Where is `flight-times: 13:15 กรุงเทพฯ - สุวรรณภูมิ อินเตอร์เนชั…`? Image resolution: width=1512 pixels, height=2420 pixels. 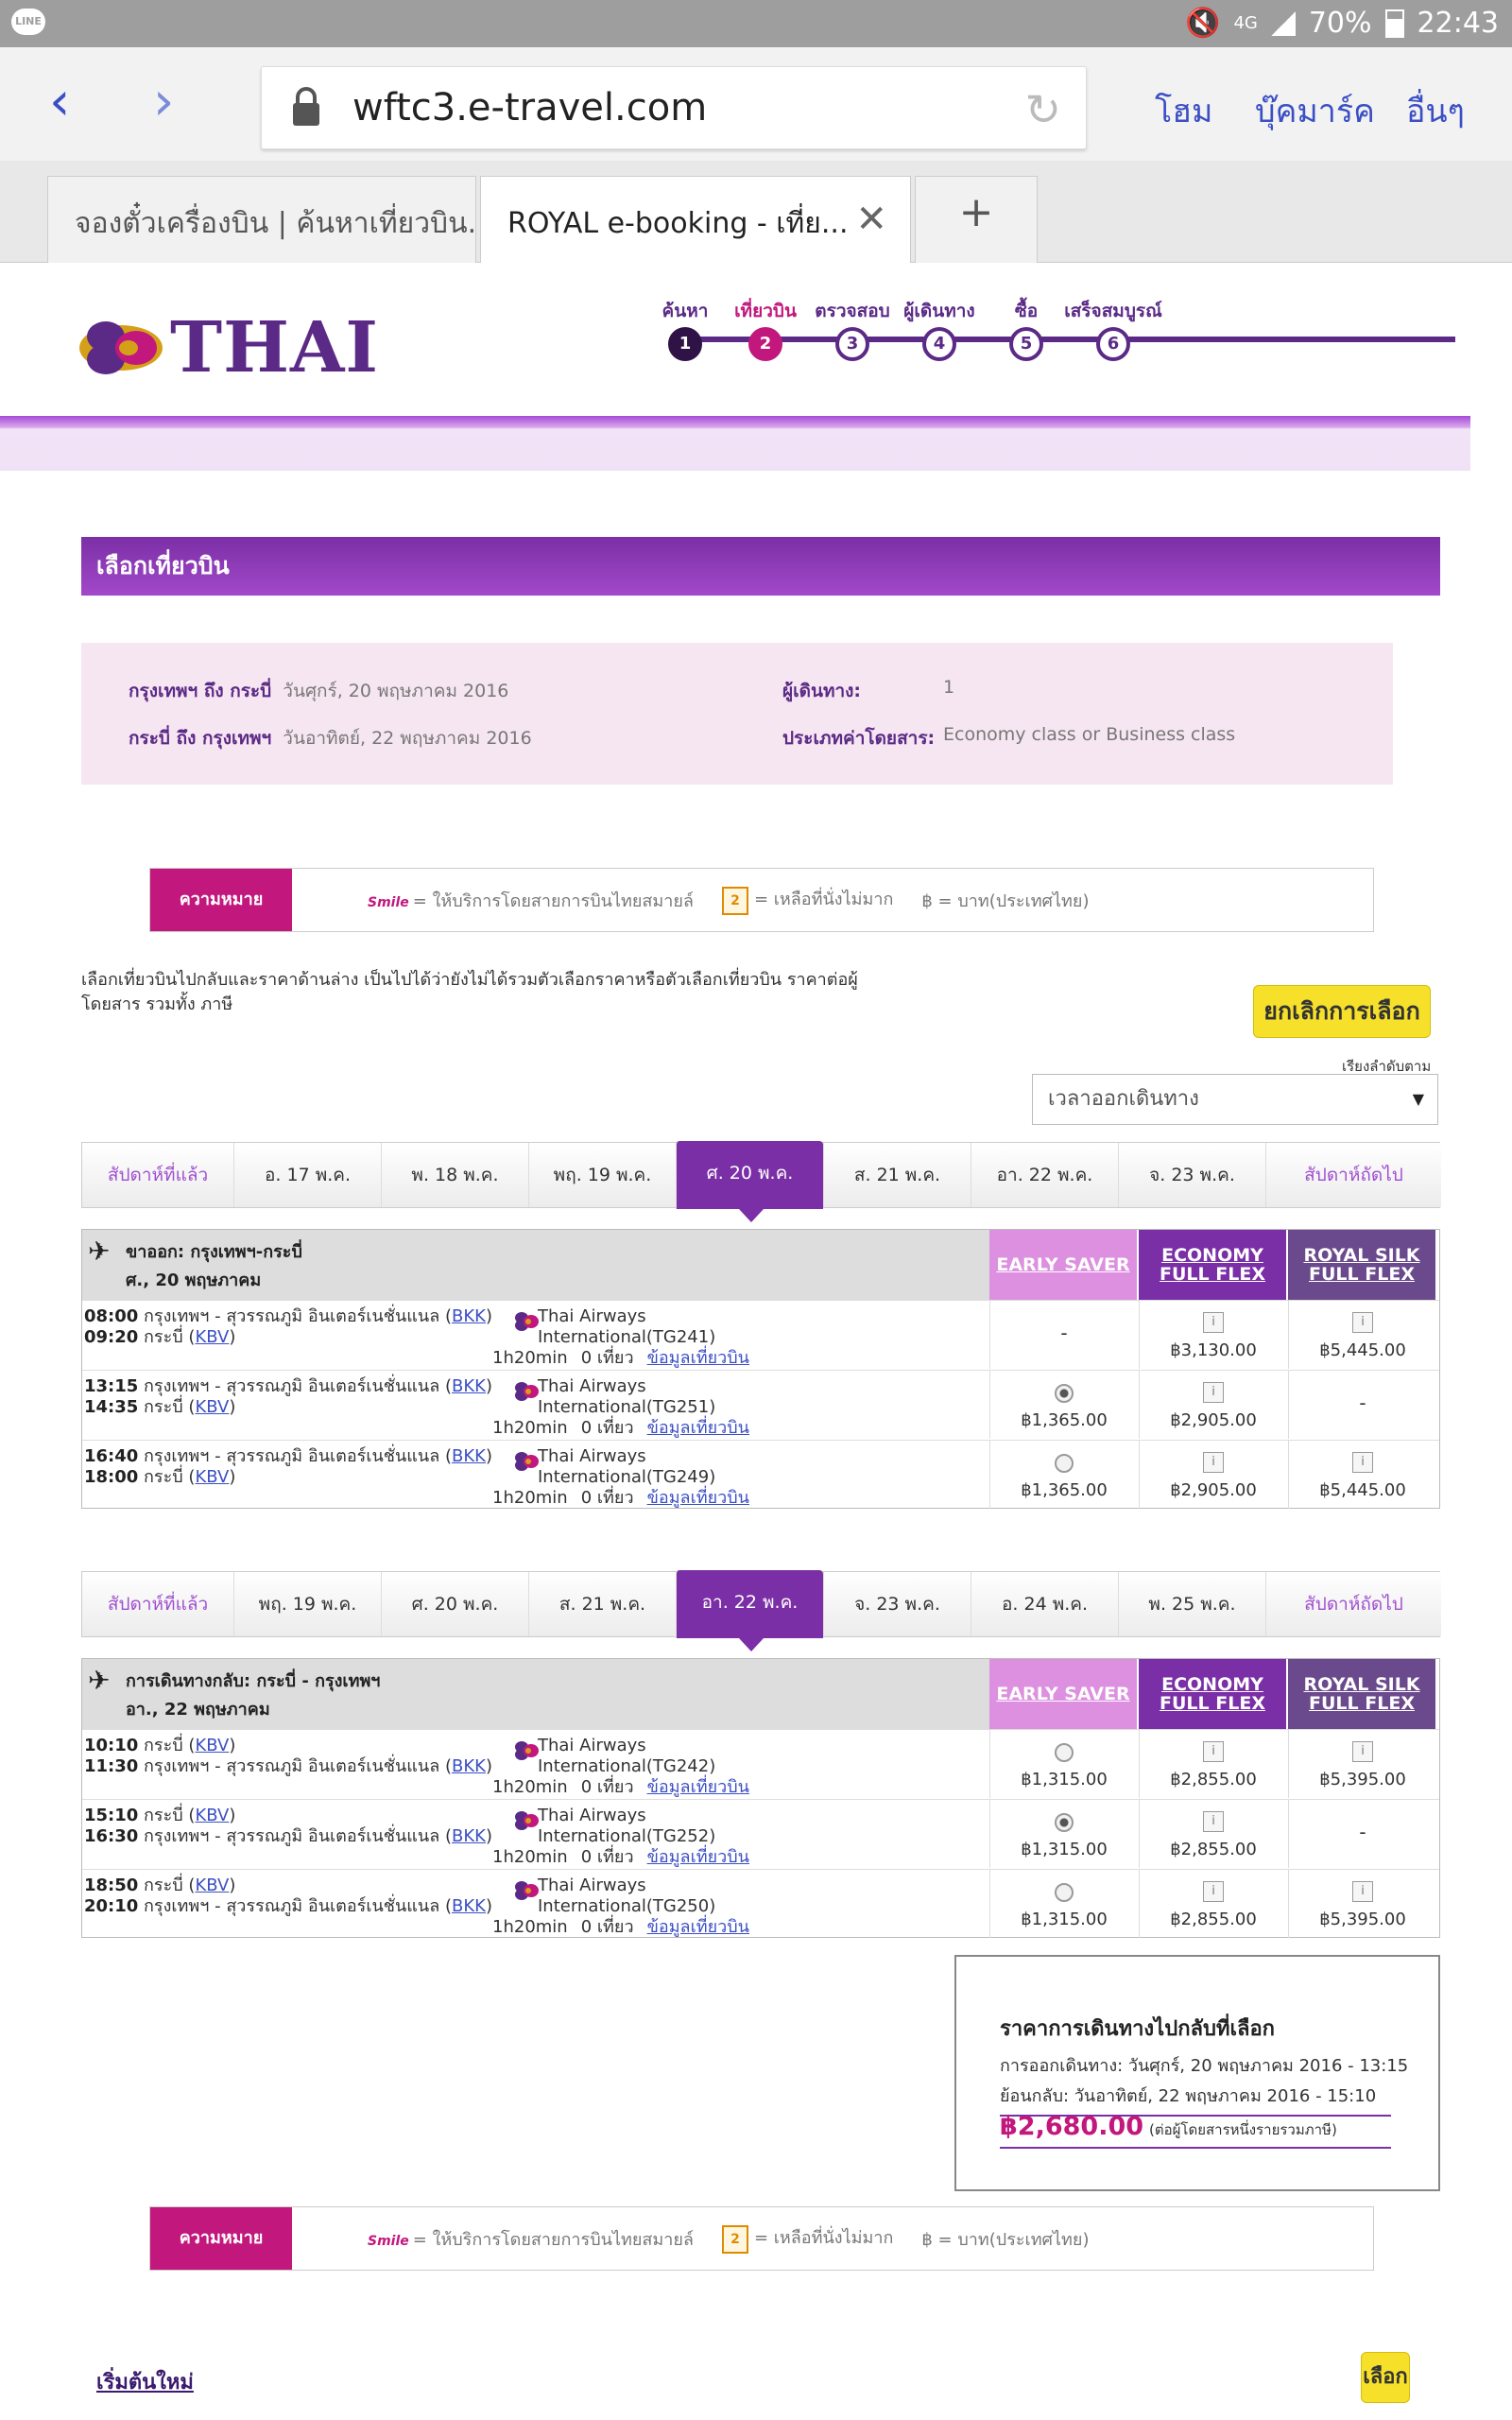 flight-times: 13:15 กรุงเทพฯ - สุวรรณภูมิ อินเตอร์เนชั… is located at coordinates (288, 1396).